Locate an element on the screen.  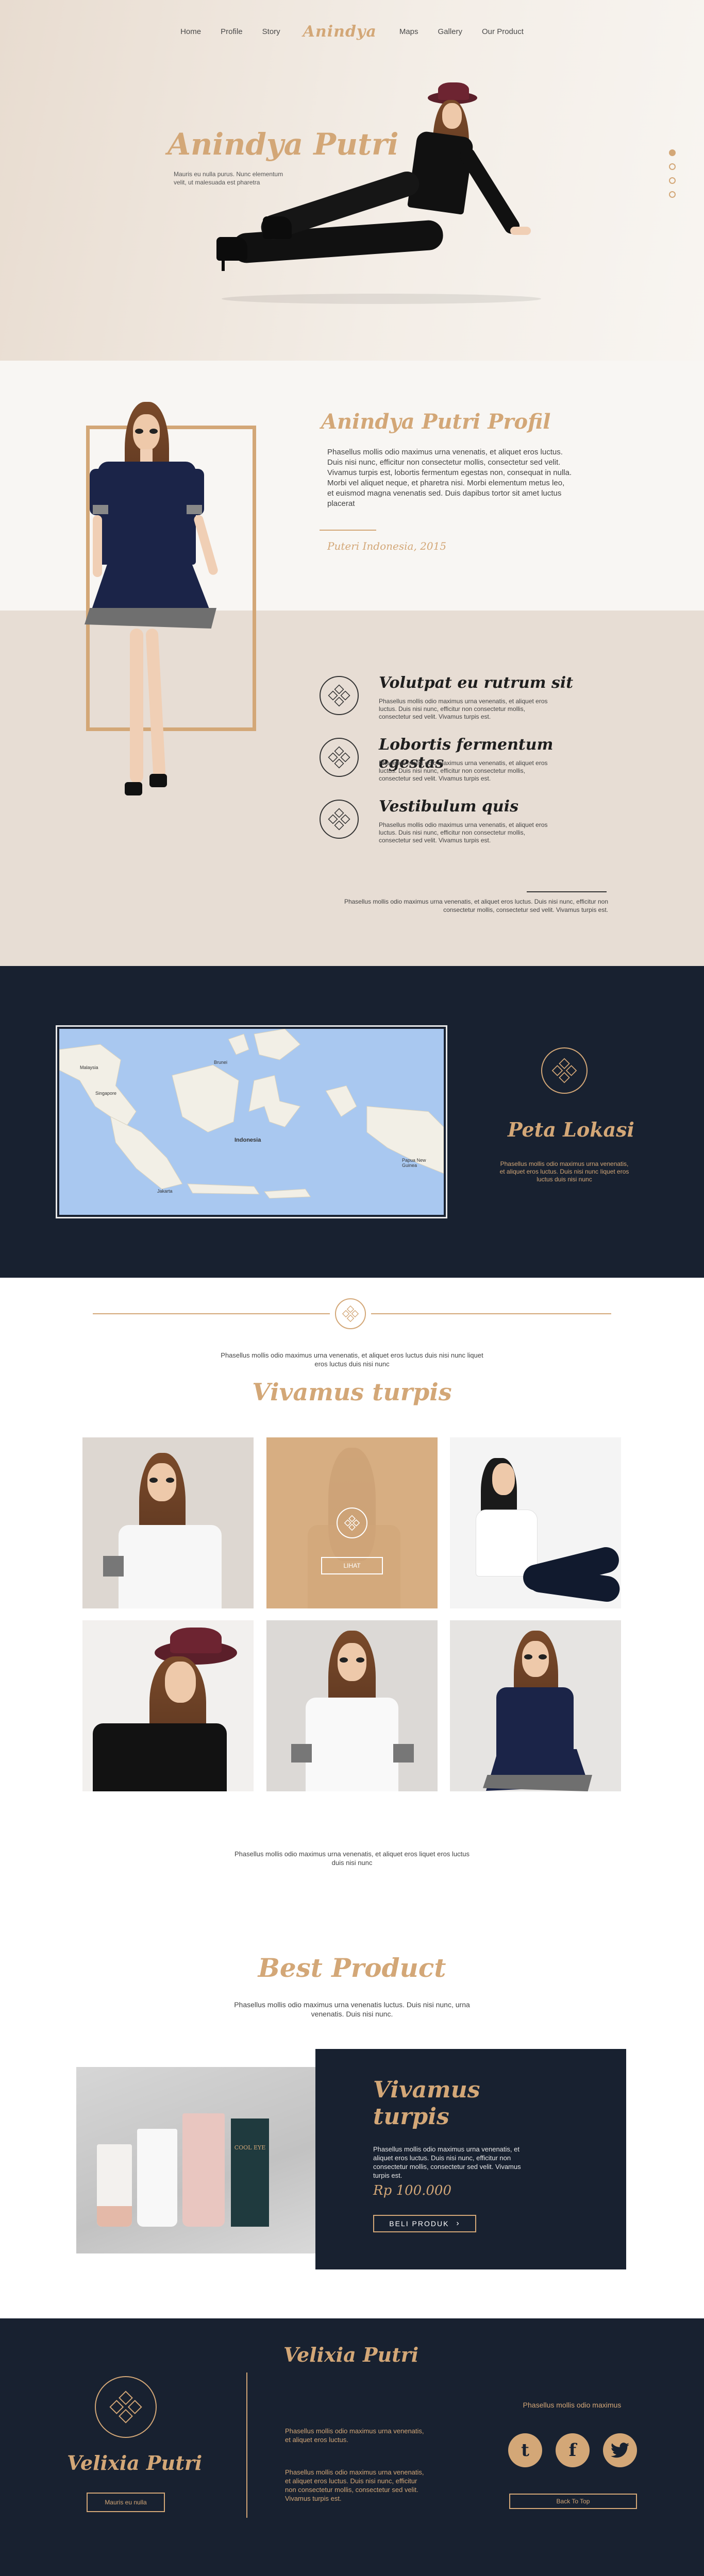
twitter-icon is located at coordinates (620, 2450).